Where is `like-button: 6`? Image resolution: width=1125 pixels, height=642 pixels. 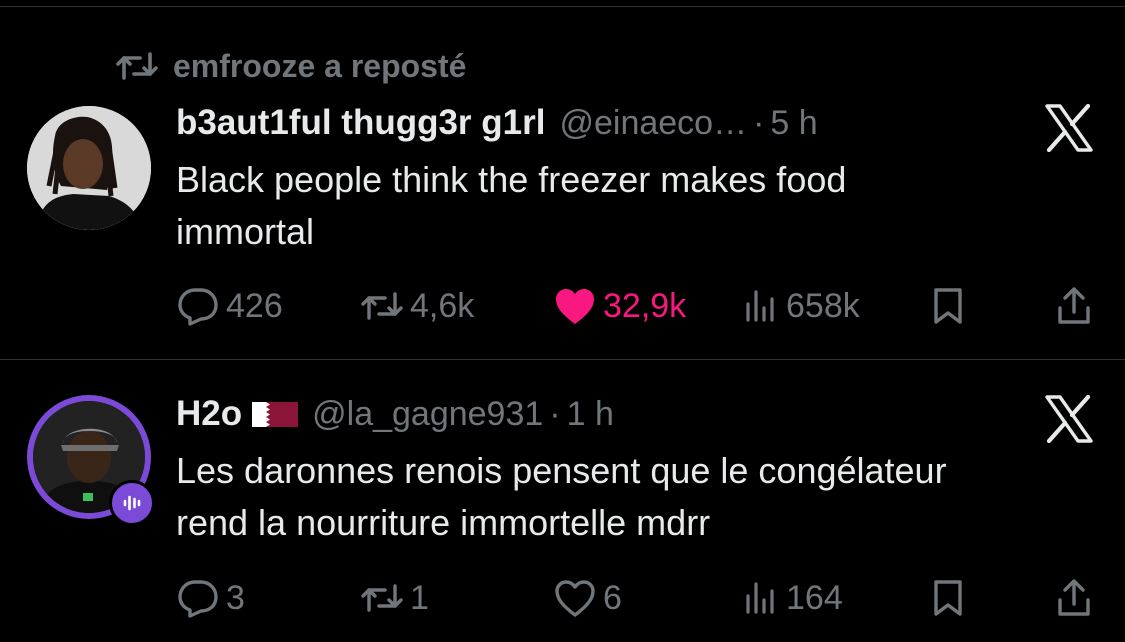 like-button: 6 is located at coordinates (587, 598).